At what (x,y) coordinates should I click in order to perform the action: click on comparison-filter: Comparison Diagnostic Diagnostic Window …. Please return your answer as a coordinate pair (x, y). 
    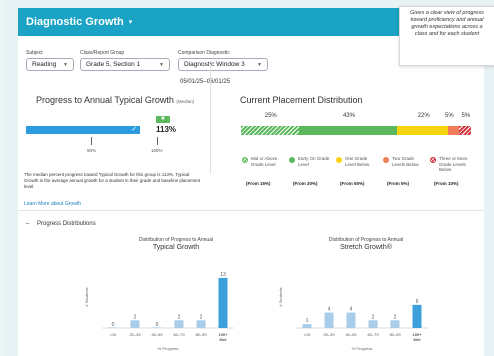
    Looking at the image, I should click on (223, 60).